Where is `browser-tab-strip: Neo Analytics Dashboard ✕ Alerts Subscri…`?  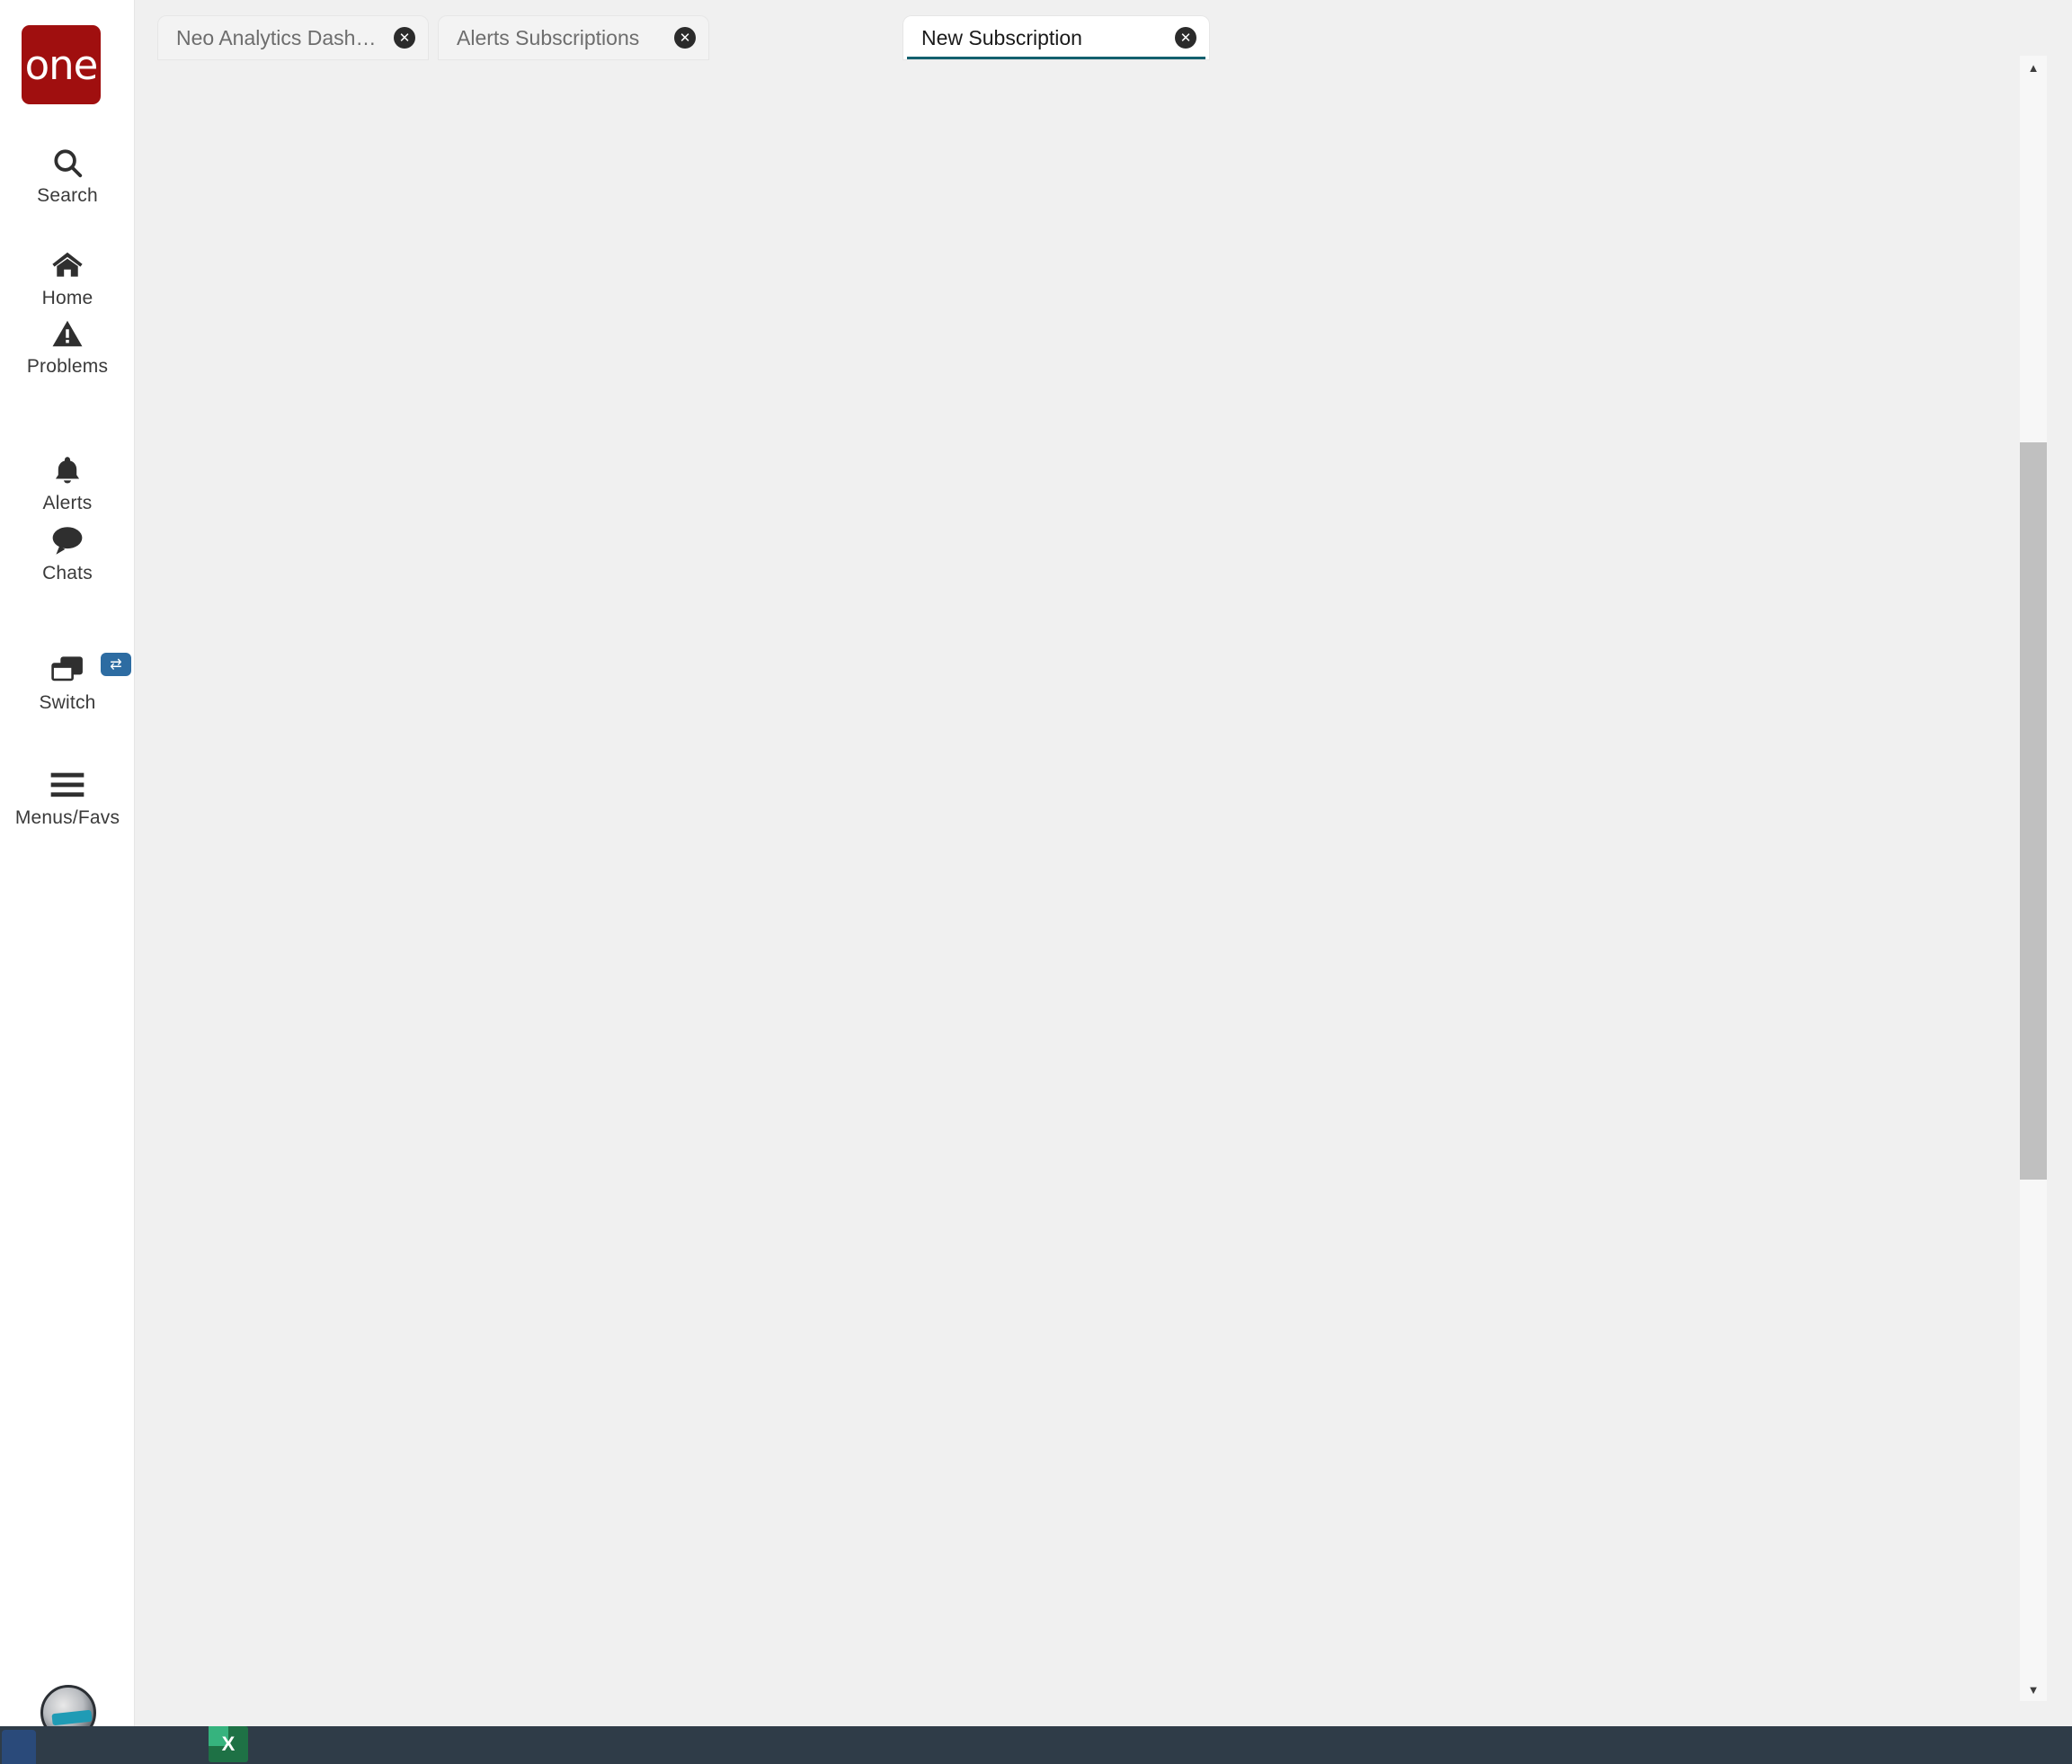
browser-tab-strip: Neo Analytics Dashboard ✕ Alerts Subscri… is located at coordinates (1103, 30).